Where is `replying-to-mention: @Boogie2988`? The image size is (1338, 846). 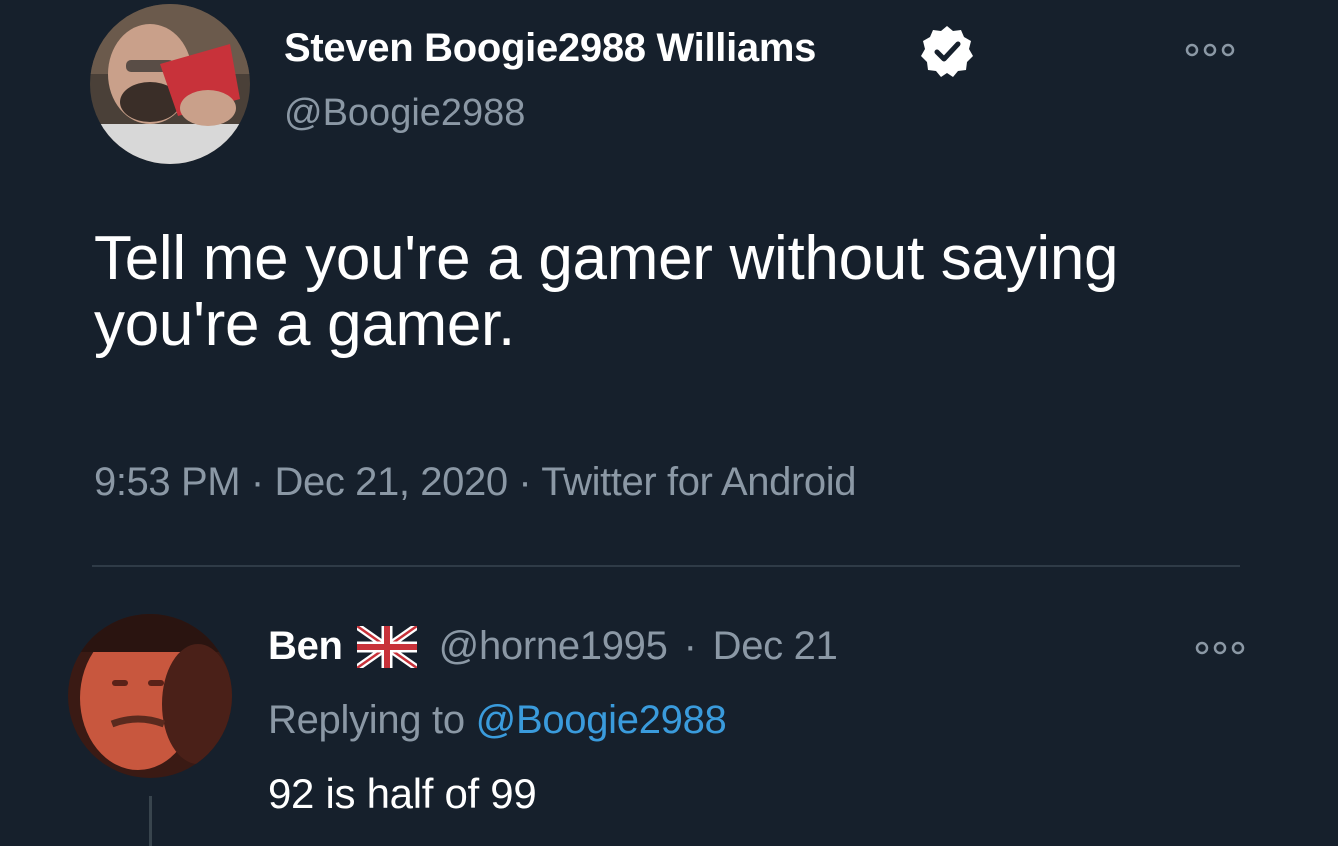 replying-to-mention: @Boogie2988 is located at coordinates (601, 720).